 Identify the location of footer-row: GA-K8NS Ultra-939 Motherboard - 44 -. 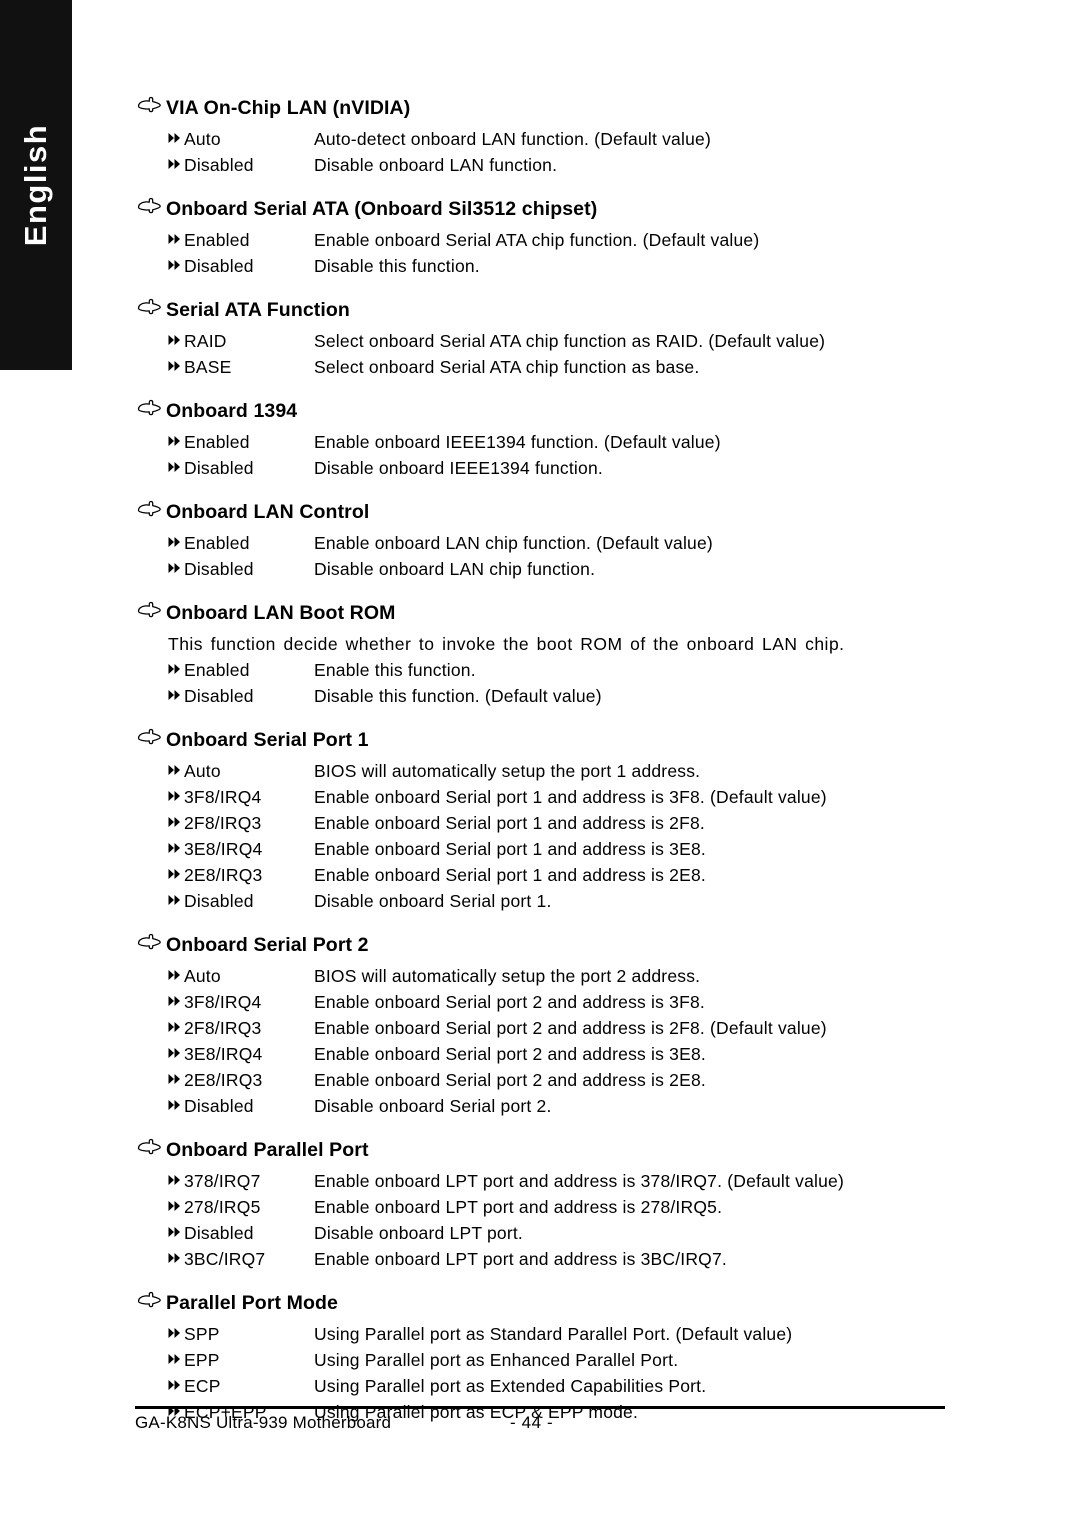
(540, 1428).